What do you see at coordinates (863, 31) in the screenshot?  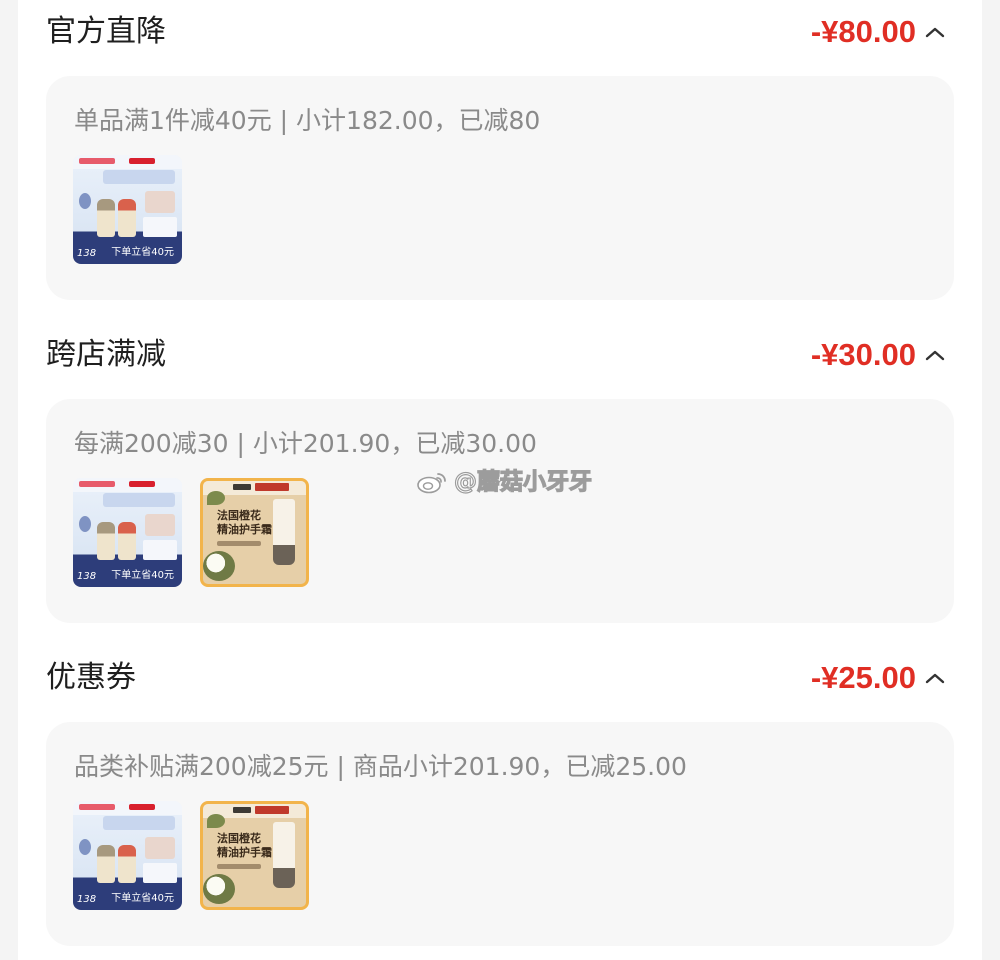 I see `discount-amount: -¥80.00` at bounding box center [863, 31].